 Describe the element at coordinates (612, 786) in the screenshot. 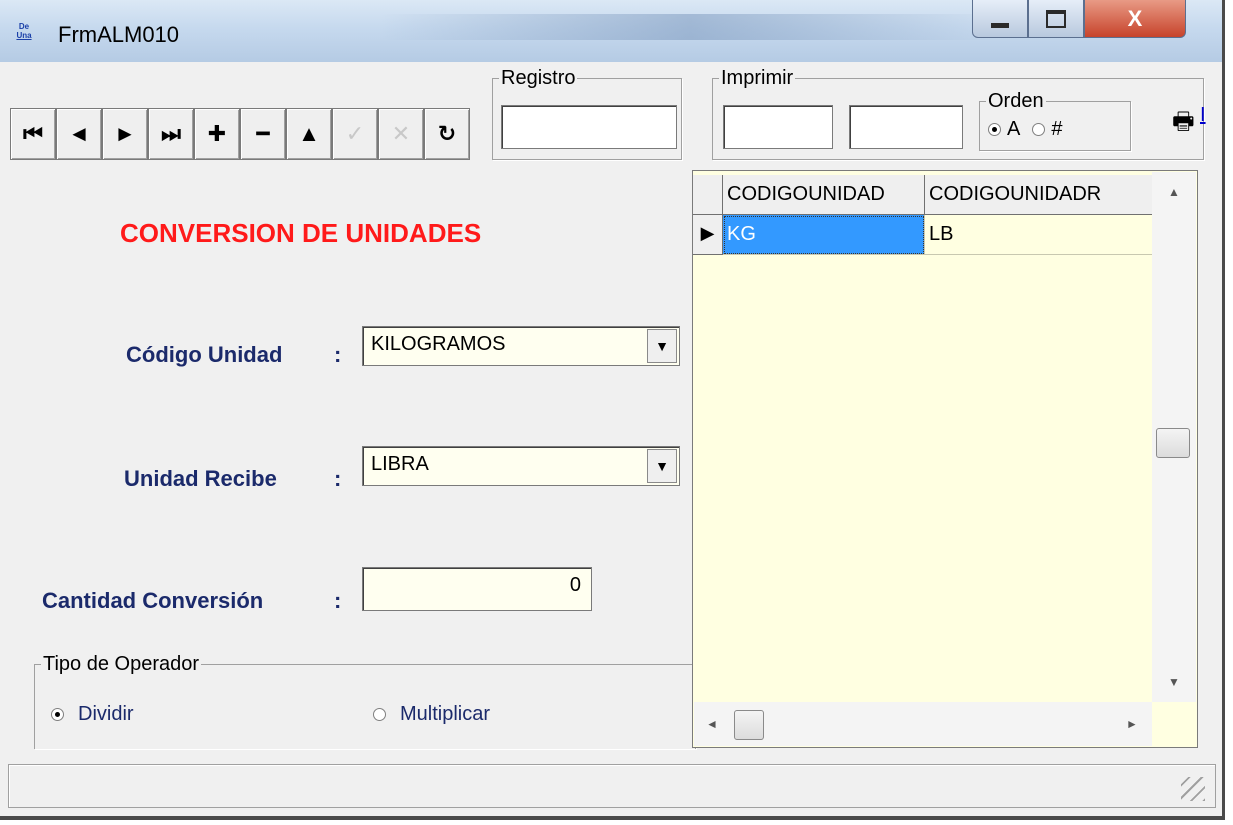

I see `status-bar` at that location.